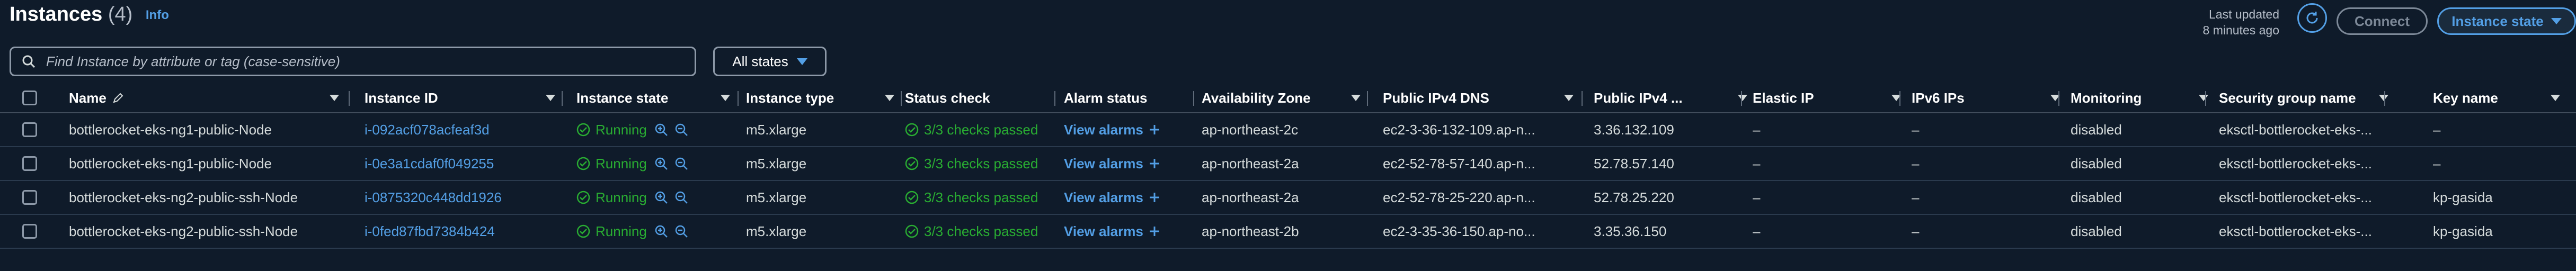 The height and width of the screenshot is (271, 2576). What do you see at coordinates (463, 163) in the screenshot?
I see `instance-id-link: i-0e3a1cdaf0f049255` at bounding box center [463, 163].